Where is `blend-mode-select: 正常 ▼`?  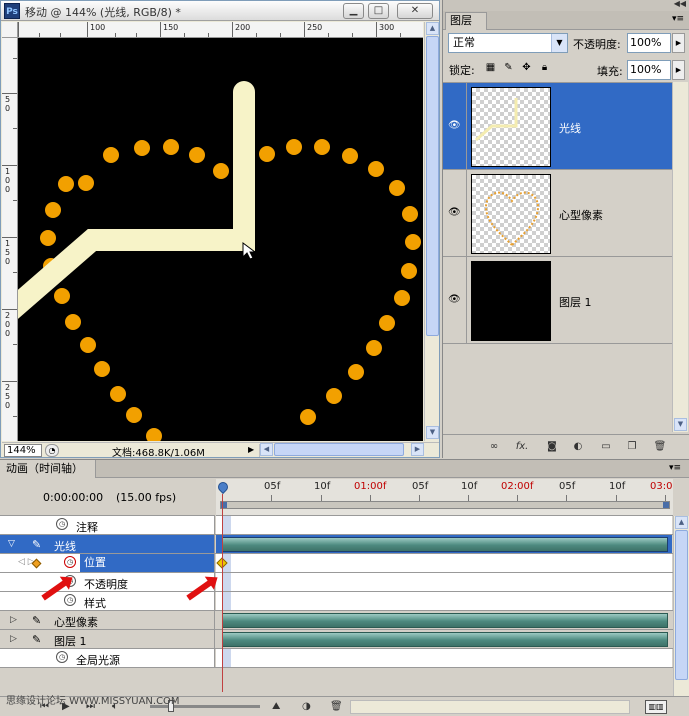 blend-mode-select: 正常 ▼ is located at coordinates (508, 43).